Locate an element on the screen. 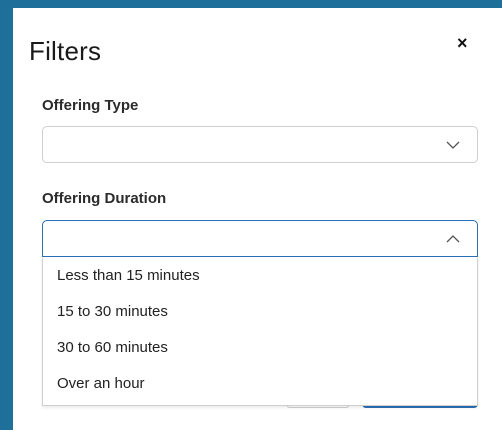 The height and width of the screenshot is (430, 502). duration-option-less-than-15: Less than 15 minutes is located at coordinates (260, 276).